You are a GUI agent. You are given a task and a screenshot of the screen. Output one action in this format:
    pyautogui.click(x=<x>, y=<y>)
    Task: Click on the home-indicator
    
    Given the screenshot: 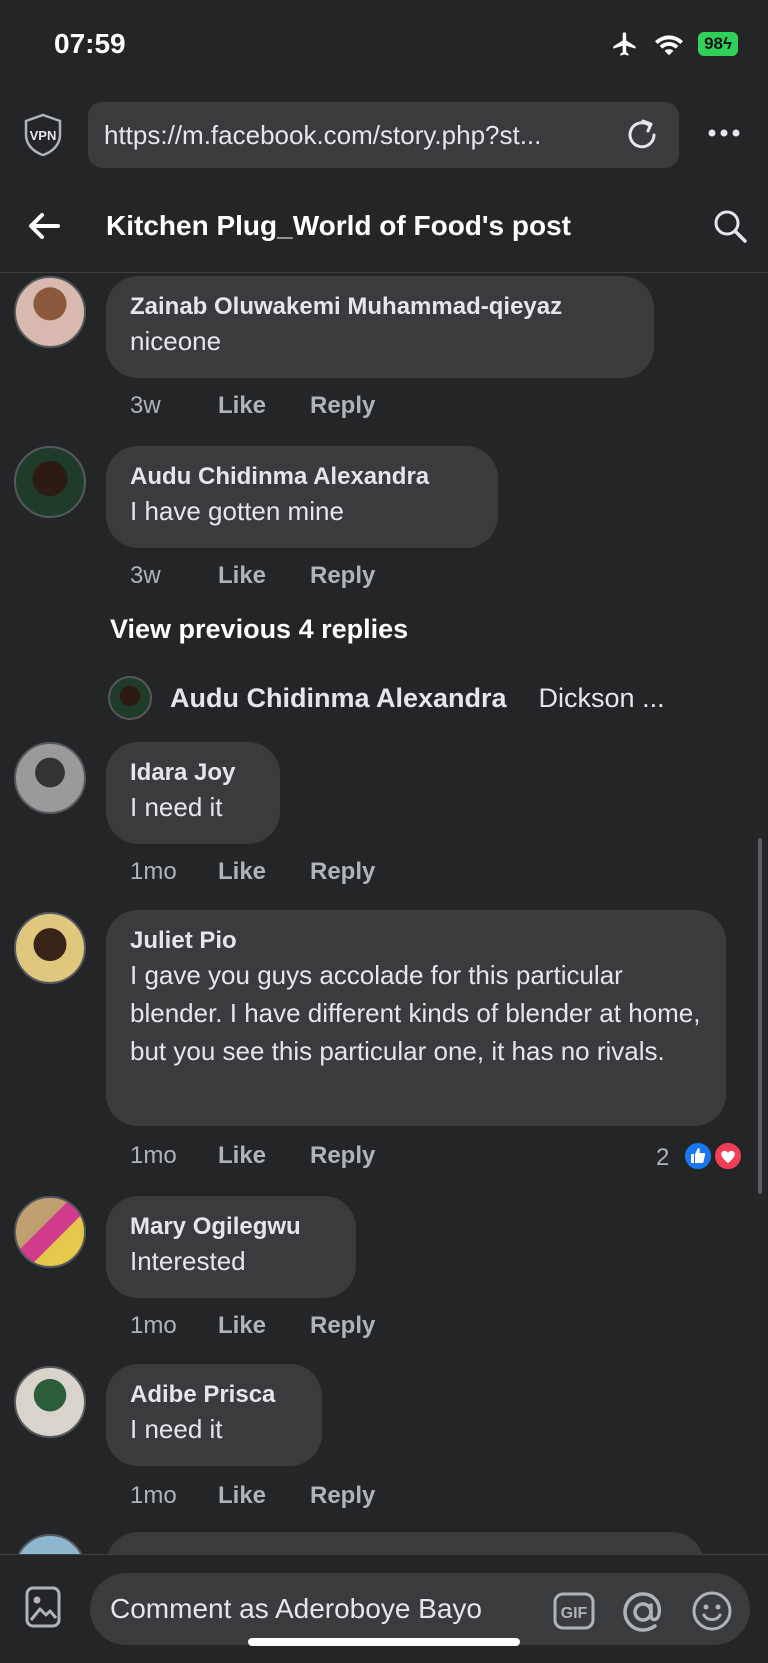 What is the action you would take?
    pyautogui.click(x=384, y=1642)
    